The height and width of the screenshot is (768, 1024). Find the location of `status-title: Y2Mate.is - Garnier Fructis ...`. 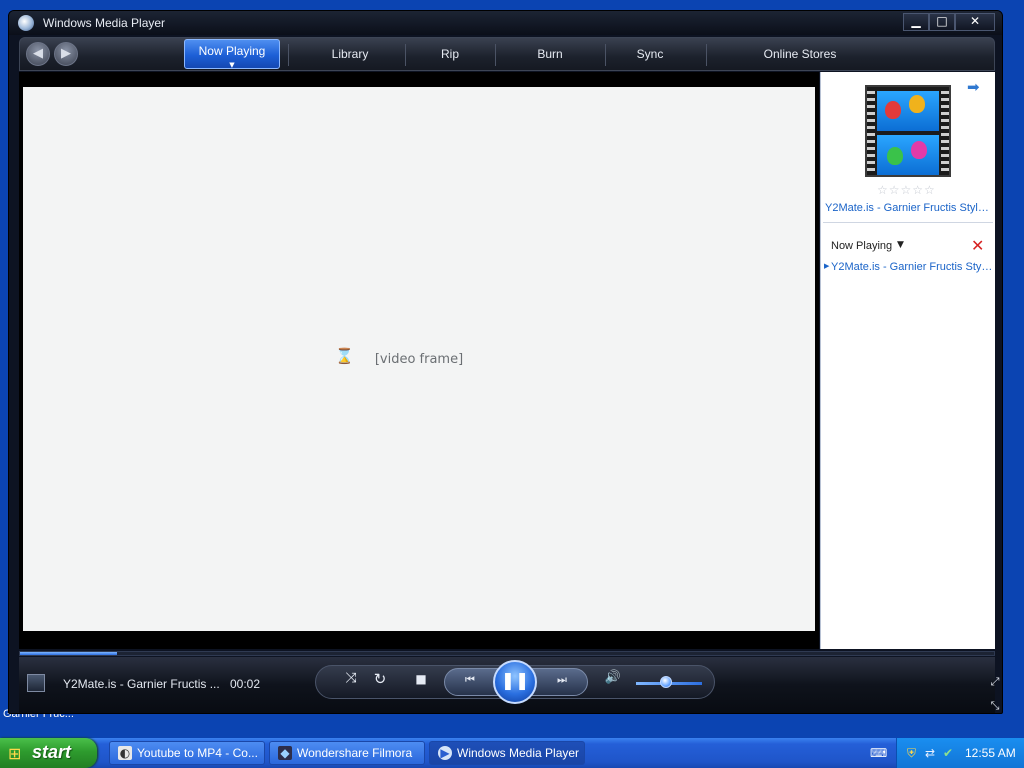

status-title: Y2Mate.is - Garnier Fructis ... is located at coordinates (141, 684).